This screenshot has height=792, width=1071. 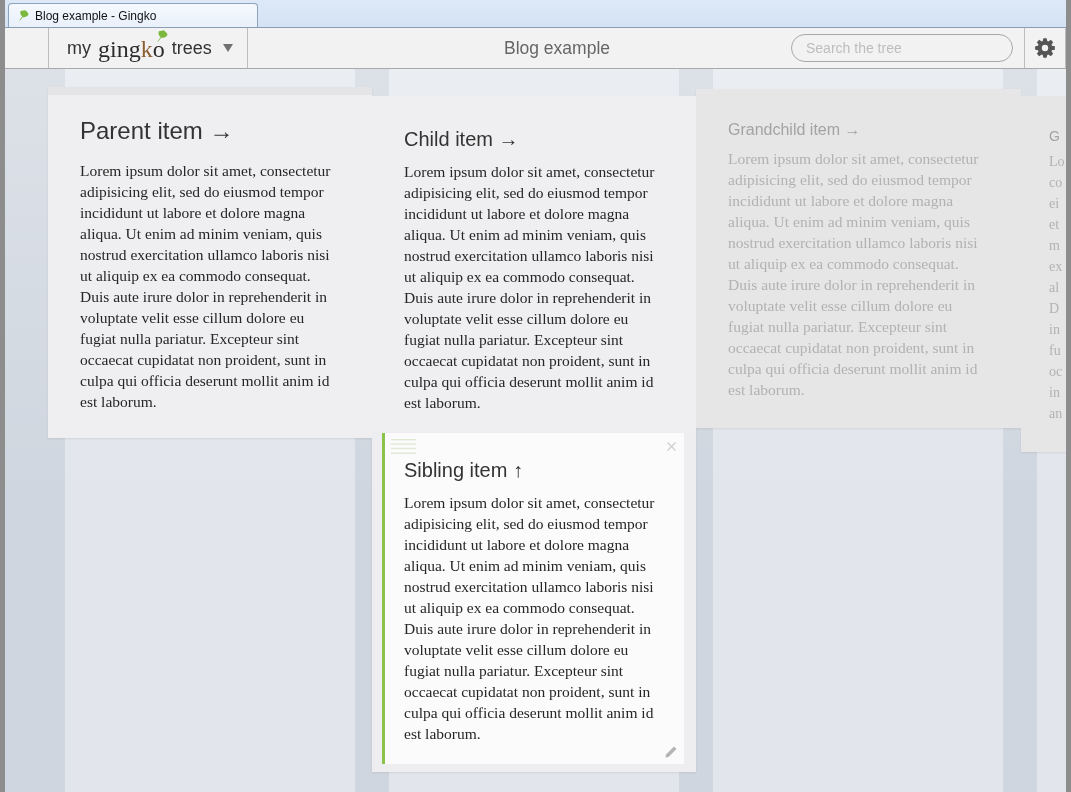 What do you see at coordinates (227, 48) in the screenshot?
I see `caret-icon` at bounding box center [227, 48].